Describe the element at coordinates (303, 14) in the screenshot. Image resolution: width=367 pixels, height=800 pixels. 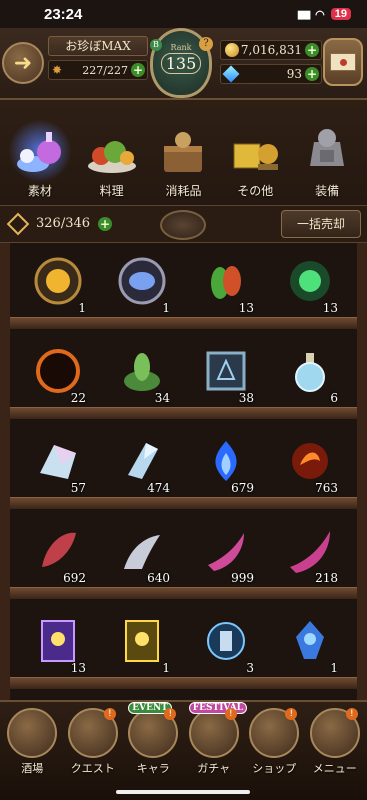
I see `signal-icon: ▮▮▮` at that location.